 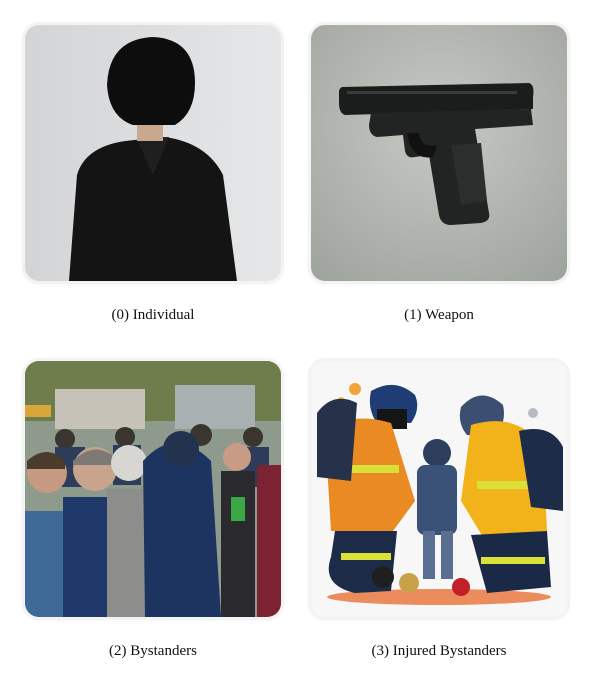 What do you see at coordinates (439, 651) in the screenshot?
I see `caption-injured-bystanders: (3) Injured Bystanders` at bounding box center [439, 651].